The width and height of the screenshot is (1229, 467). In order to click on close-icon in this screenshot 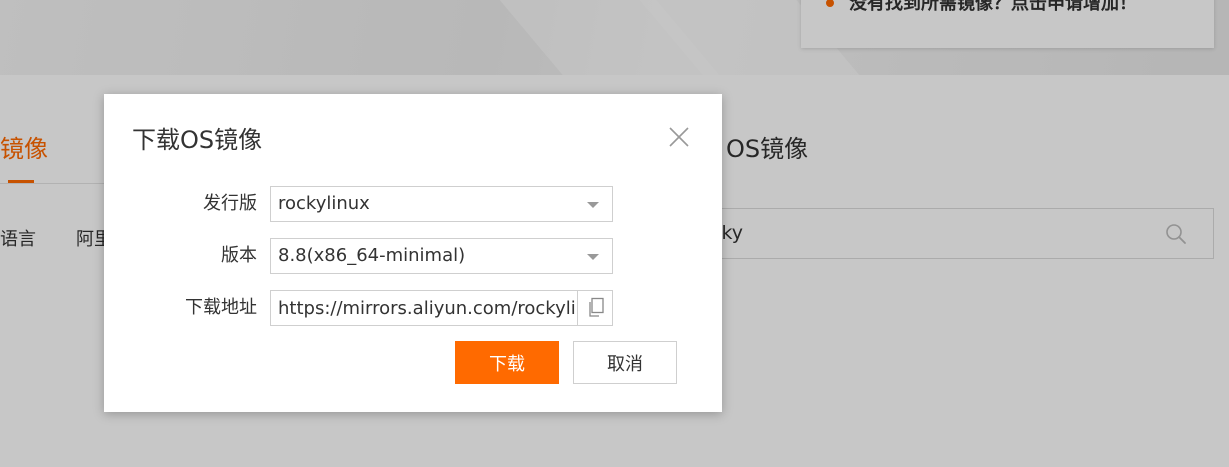, I will do `click(679, 137)`.